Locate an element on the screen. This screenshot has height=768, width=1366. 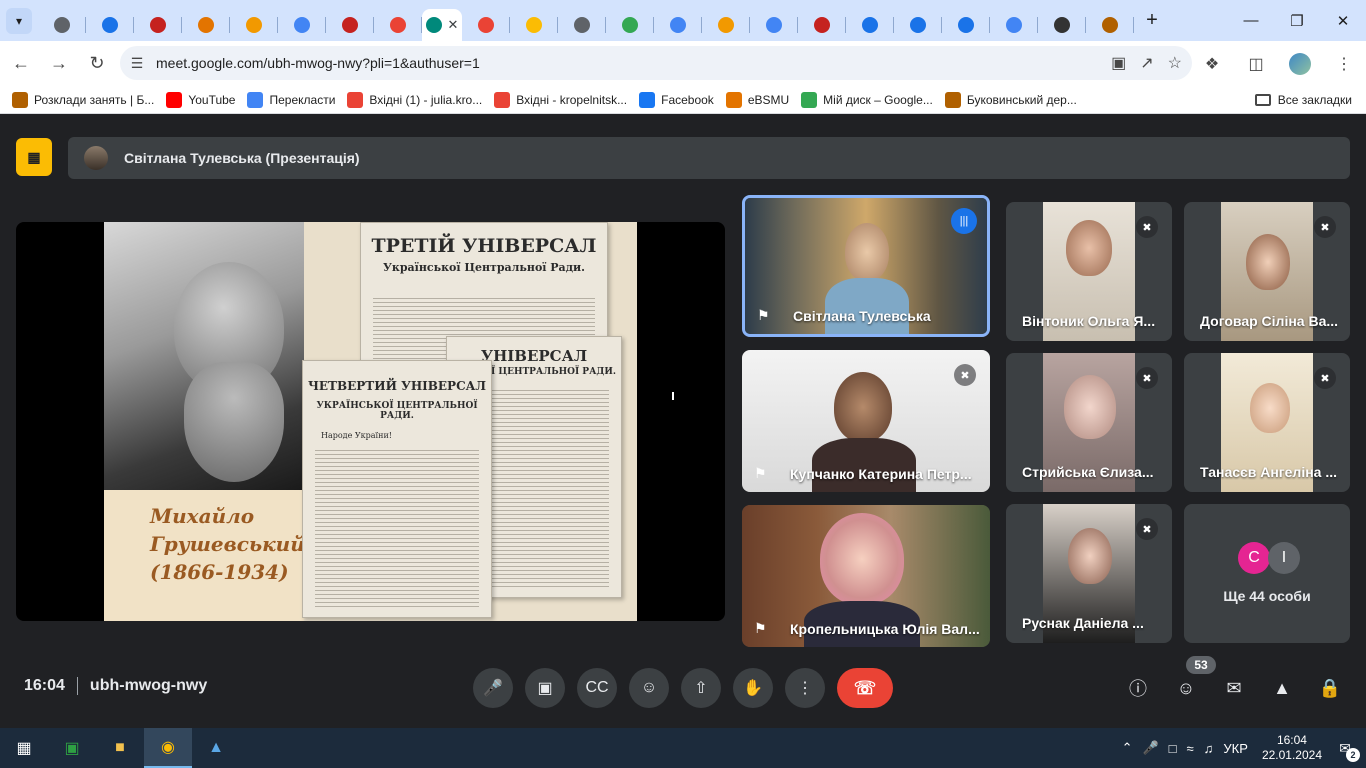
presentation-icon: ▦ is located at coordinates (34, 157).